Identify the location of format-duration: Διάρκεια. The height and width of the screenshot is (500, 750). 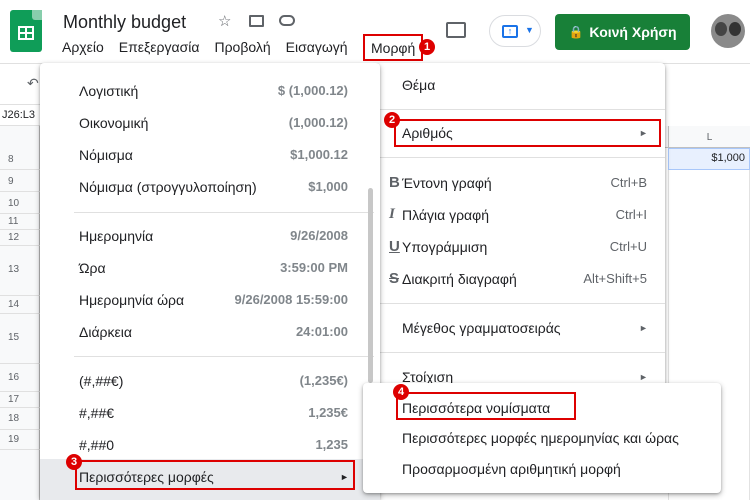
(105, 332).